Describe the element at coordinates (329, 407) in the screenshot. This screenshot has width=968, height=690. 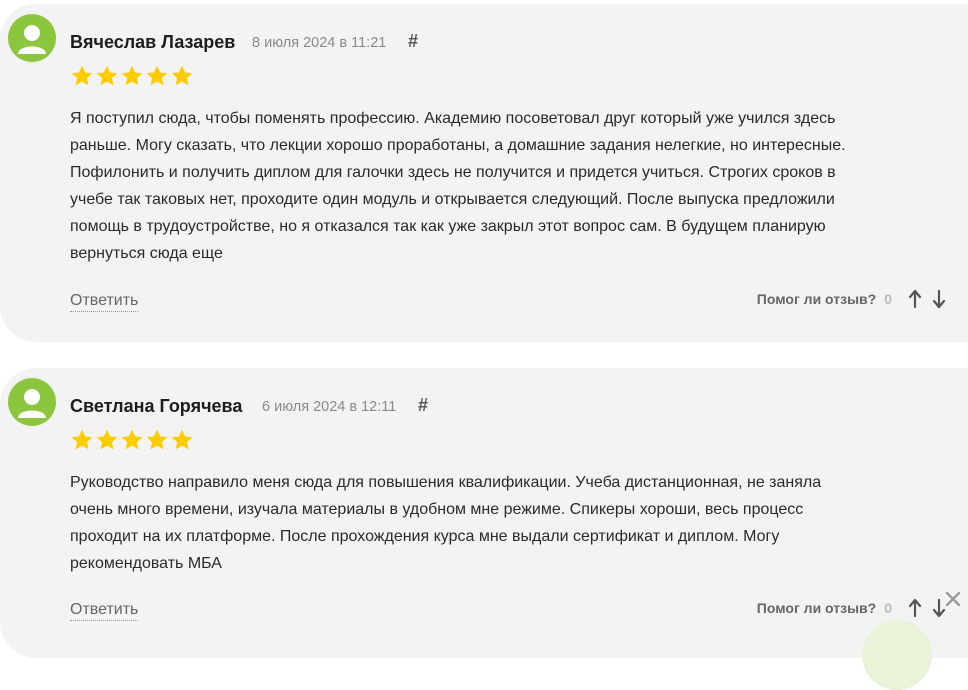
I see `review-date: 6 июля 2024 в 12:11` at that location.